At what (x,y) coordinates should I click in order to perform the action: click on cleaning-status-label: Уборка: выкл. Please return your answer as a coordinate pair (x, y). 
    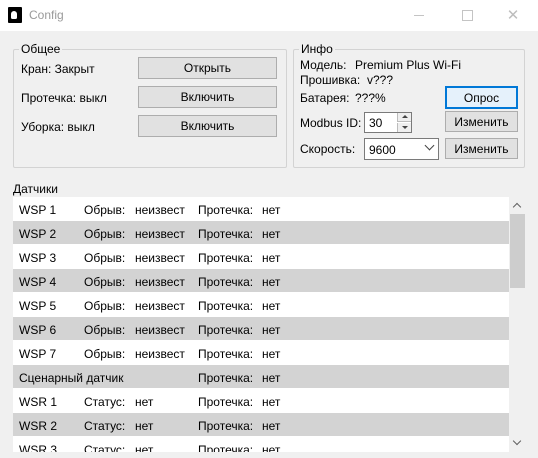
    Looking at the image, I should click on (58, 127).